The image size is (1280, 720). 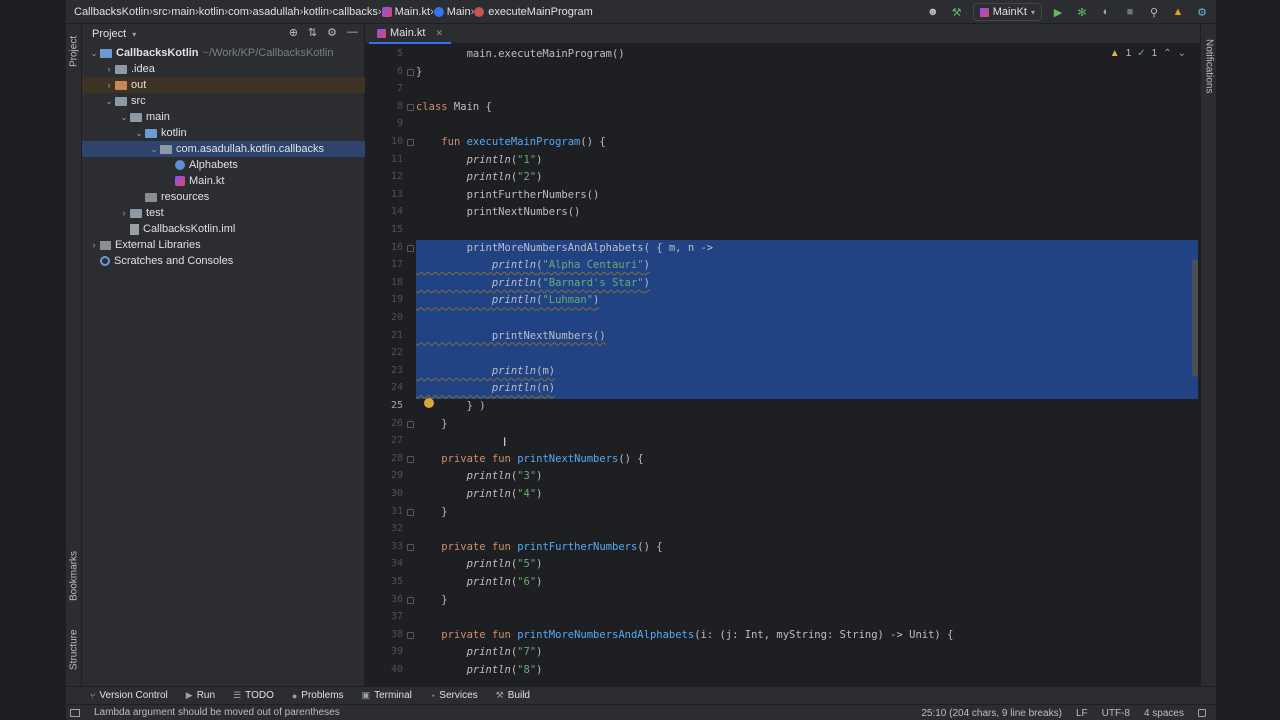 I want to click on project-panel-actions: ⊕ ⇅ ⚙ —, so click(x=323, y=32).